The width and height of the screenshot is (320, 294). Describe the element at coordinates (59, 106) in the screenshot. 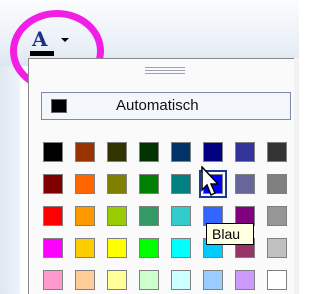

I see `automatic-color-swatch` at that location.